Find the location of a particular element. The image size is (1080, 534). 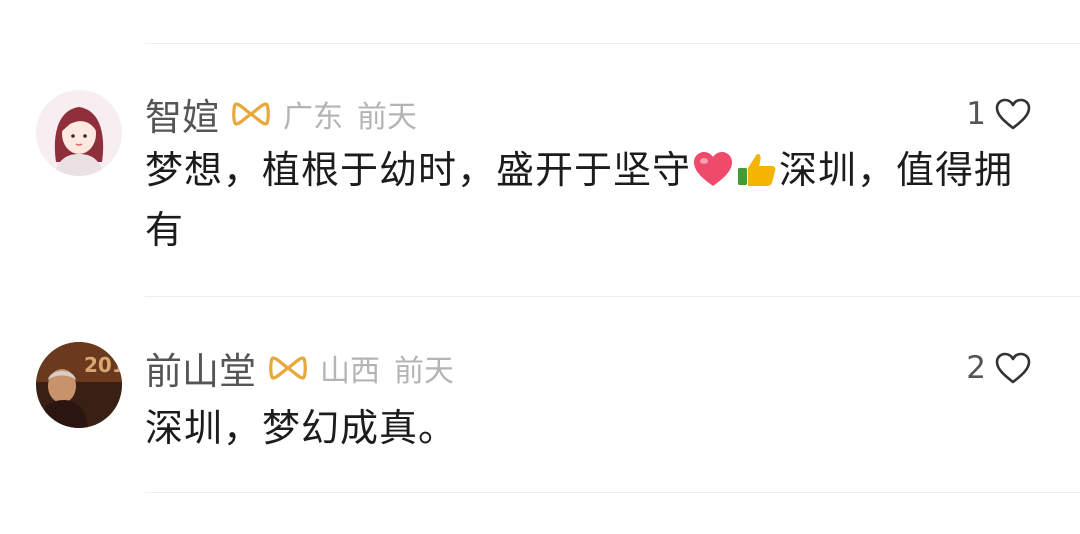

like-button: 1 is located at coordinates (999, 114).